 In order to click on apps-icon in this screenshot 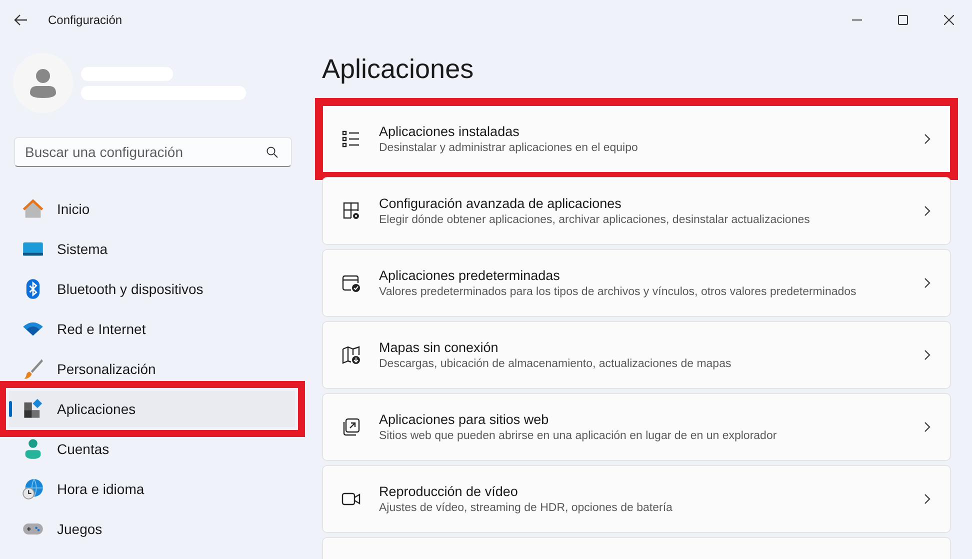, I will do `click(33, 409)`.